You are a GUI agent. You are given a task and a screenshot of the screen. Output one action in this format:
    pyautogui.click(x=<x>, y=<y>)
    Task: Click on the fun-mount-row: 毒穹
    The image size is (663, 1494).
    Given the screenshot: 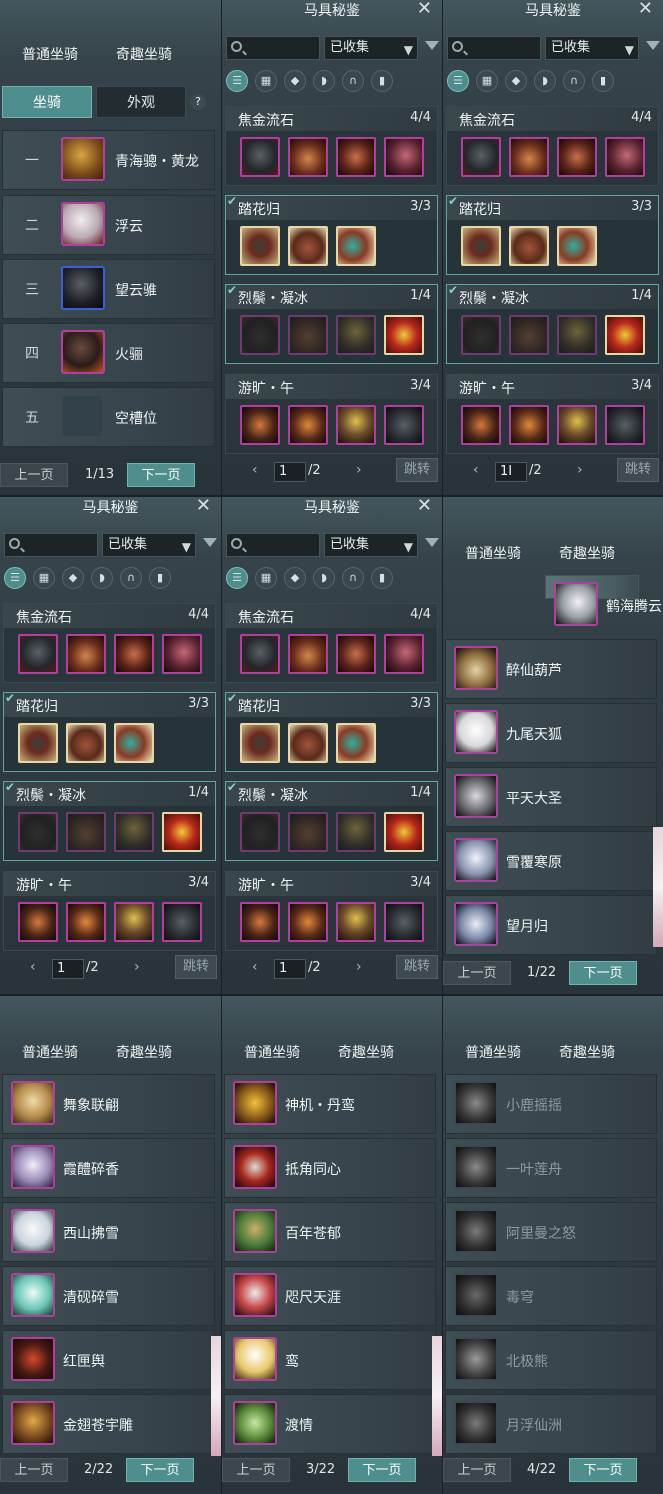 What is the action you would take?
    pyautogui.click(x=551, y=1296)
    